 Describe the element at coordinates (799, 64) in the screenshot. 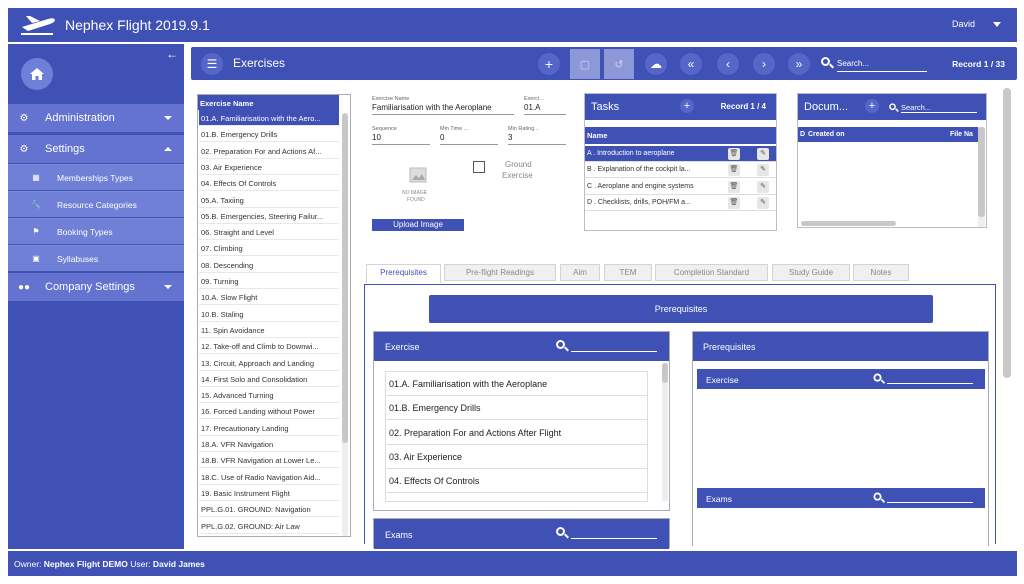

I see `last-record-button: »` at that location.